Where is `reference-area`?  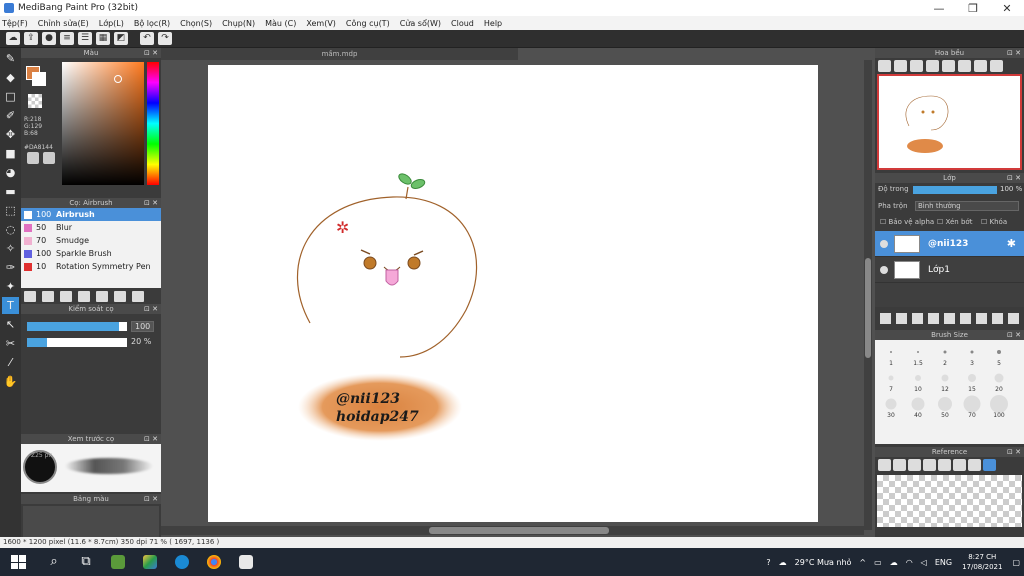 reference-area is located at coordinates (949, 501).